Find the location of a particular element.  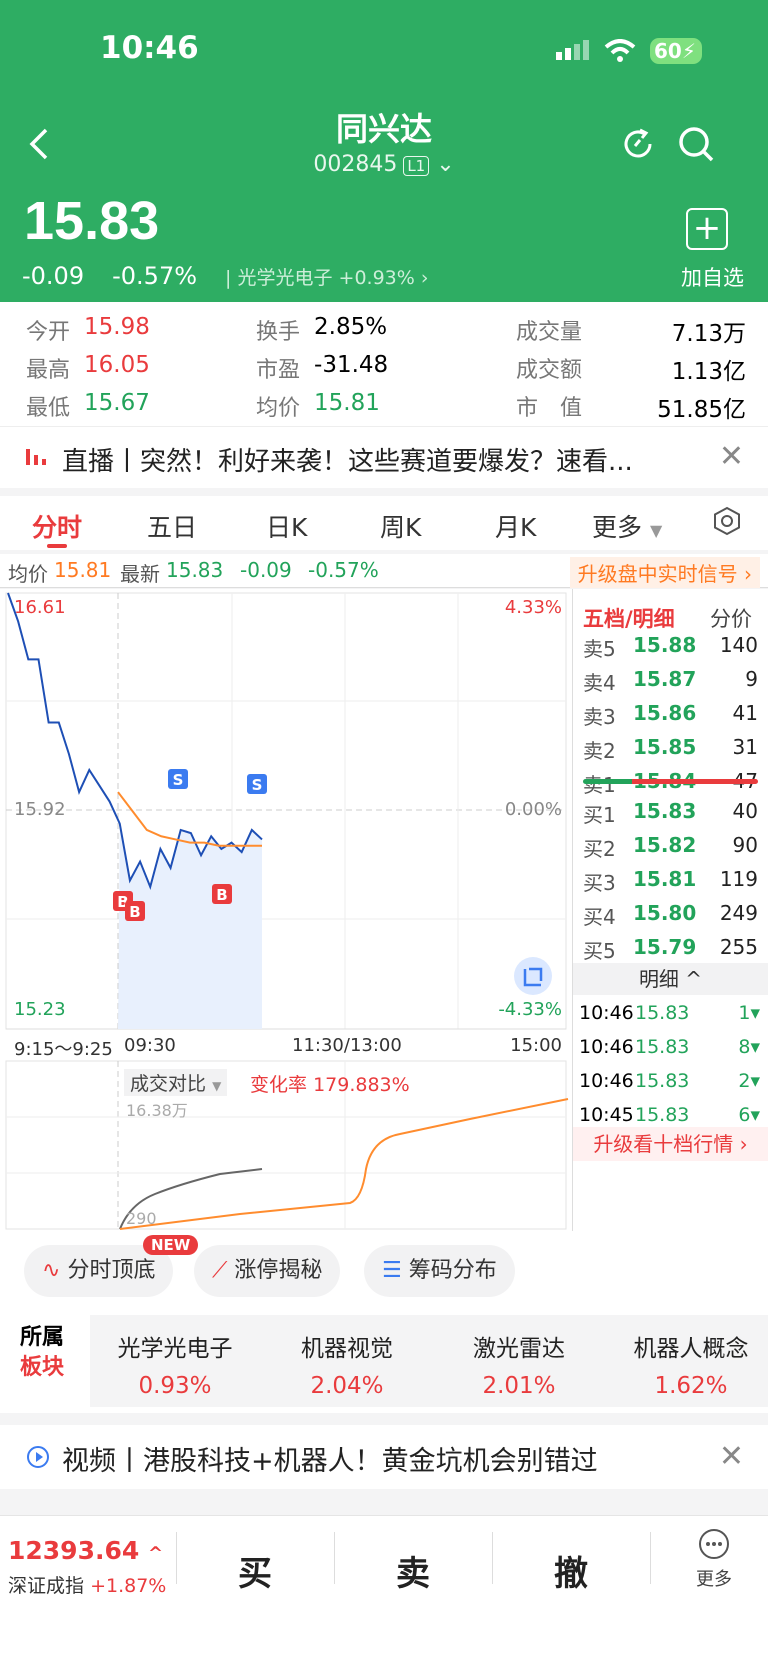

tick-row: 10:46 15.83 2▾ is located at coordinates (670, 1081).